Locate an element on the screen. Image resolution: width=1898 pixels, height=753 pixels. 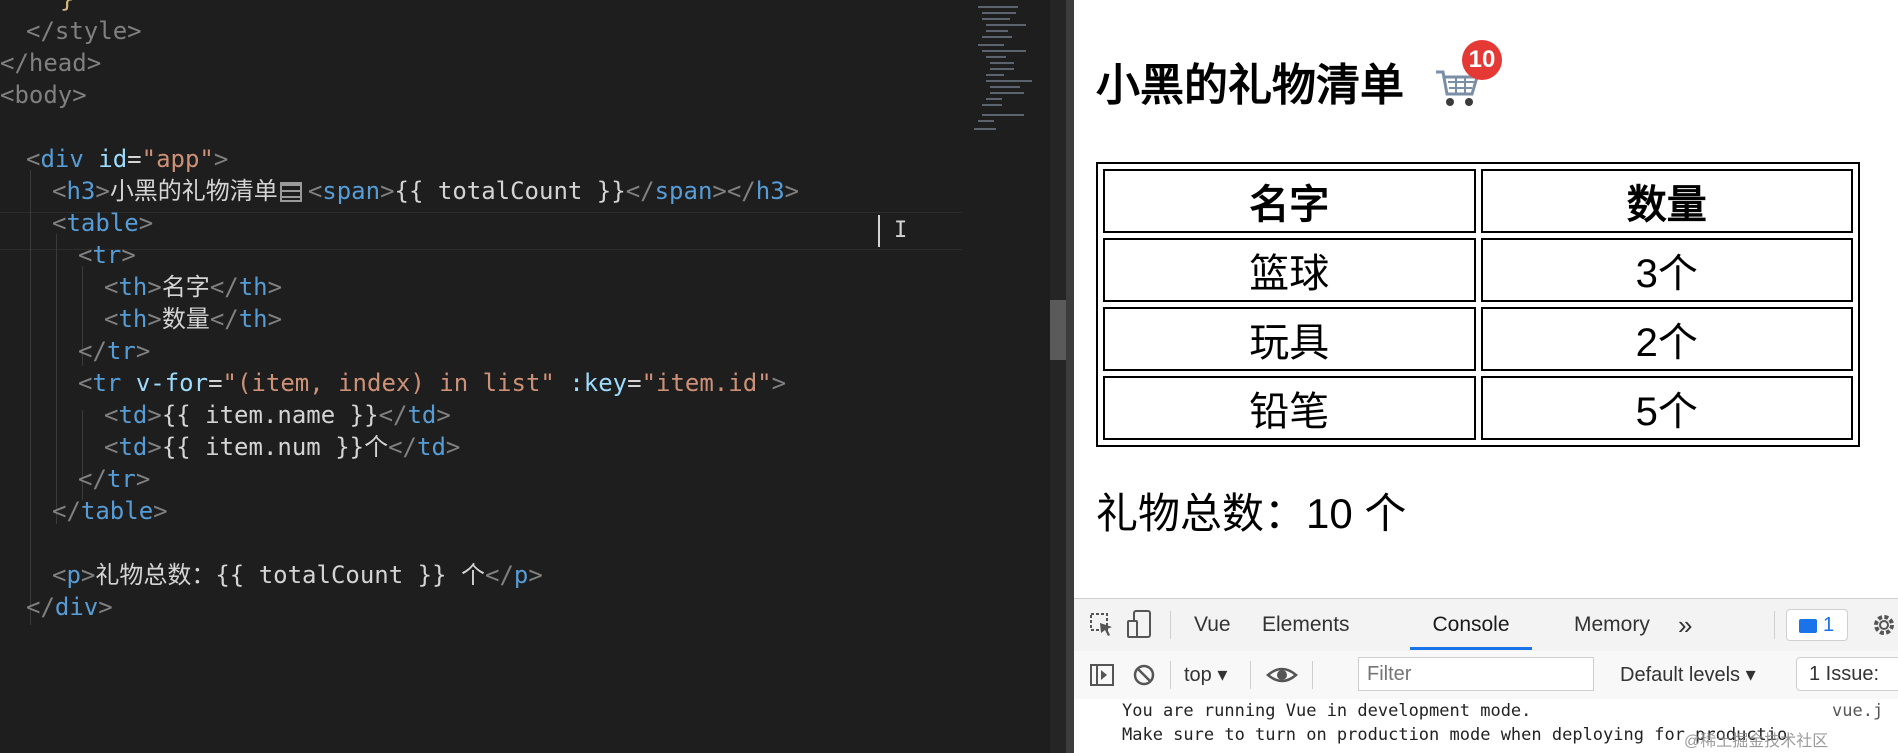
console-filter-input is located at coordinates (1476, 674).